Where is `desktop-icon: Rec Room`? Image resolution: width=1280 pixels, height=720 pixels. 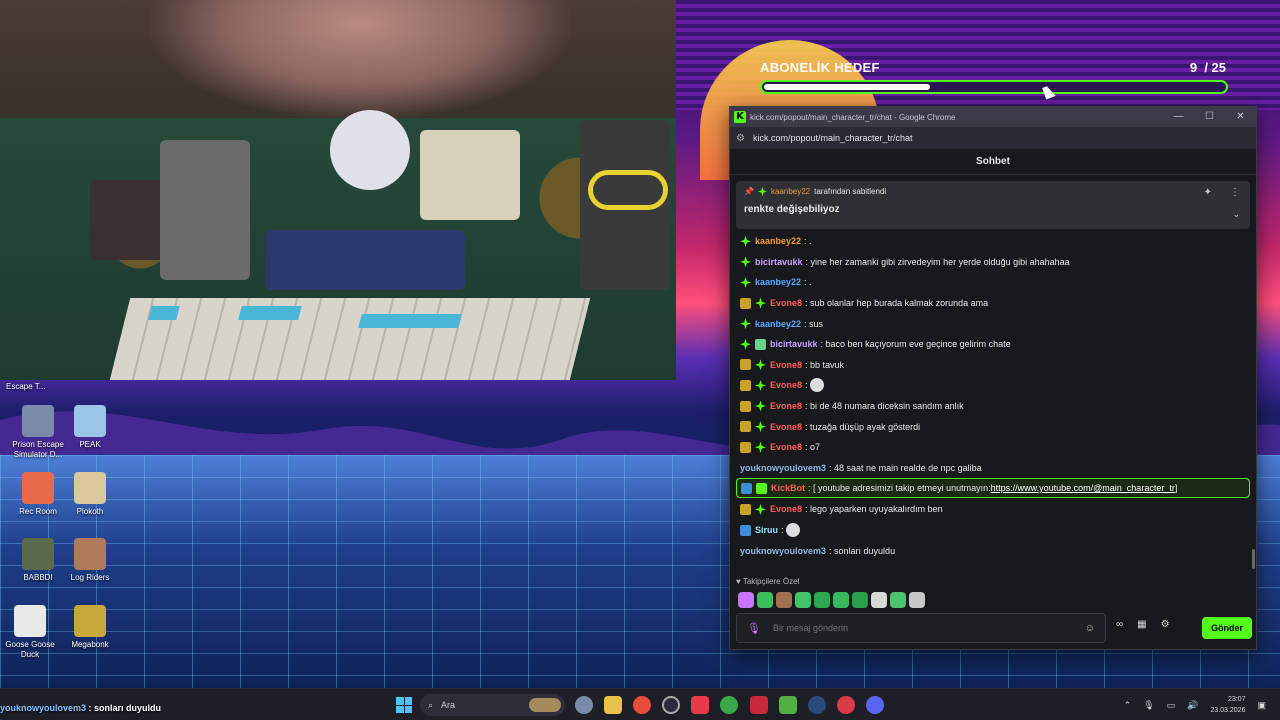
desktop-icon: Rec Room is located at coordinates (38, 494).